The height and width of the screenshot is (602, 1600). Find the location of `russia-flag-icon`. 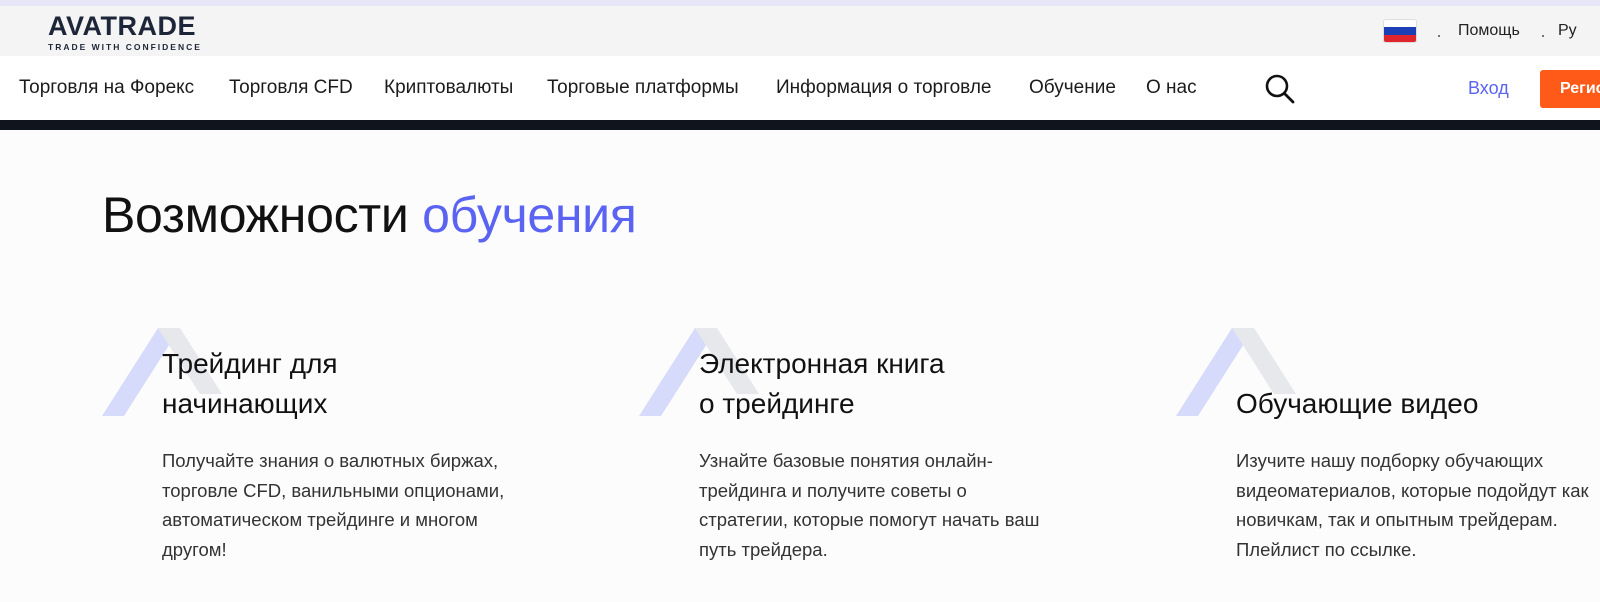

russia-flag-icon is located at coordinates (1400, 31).